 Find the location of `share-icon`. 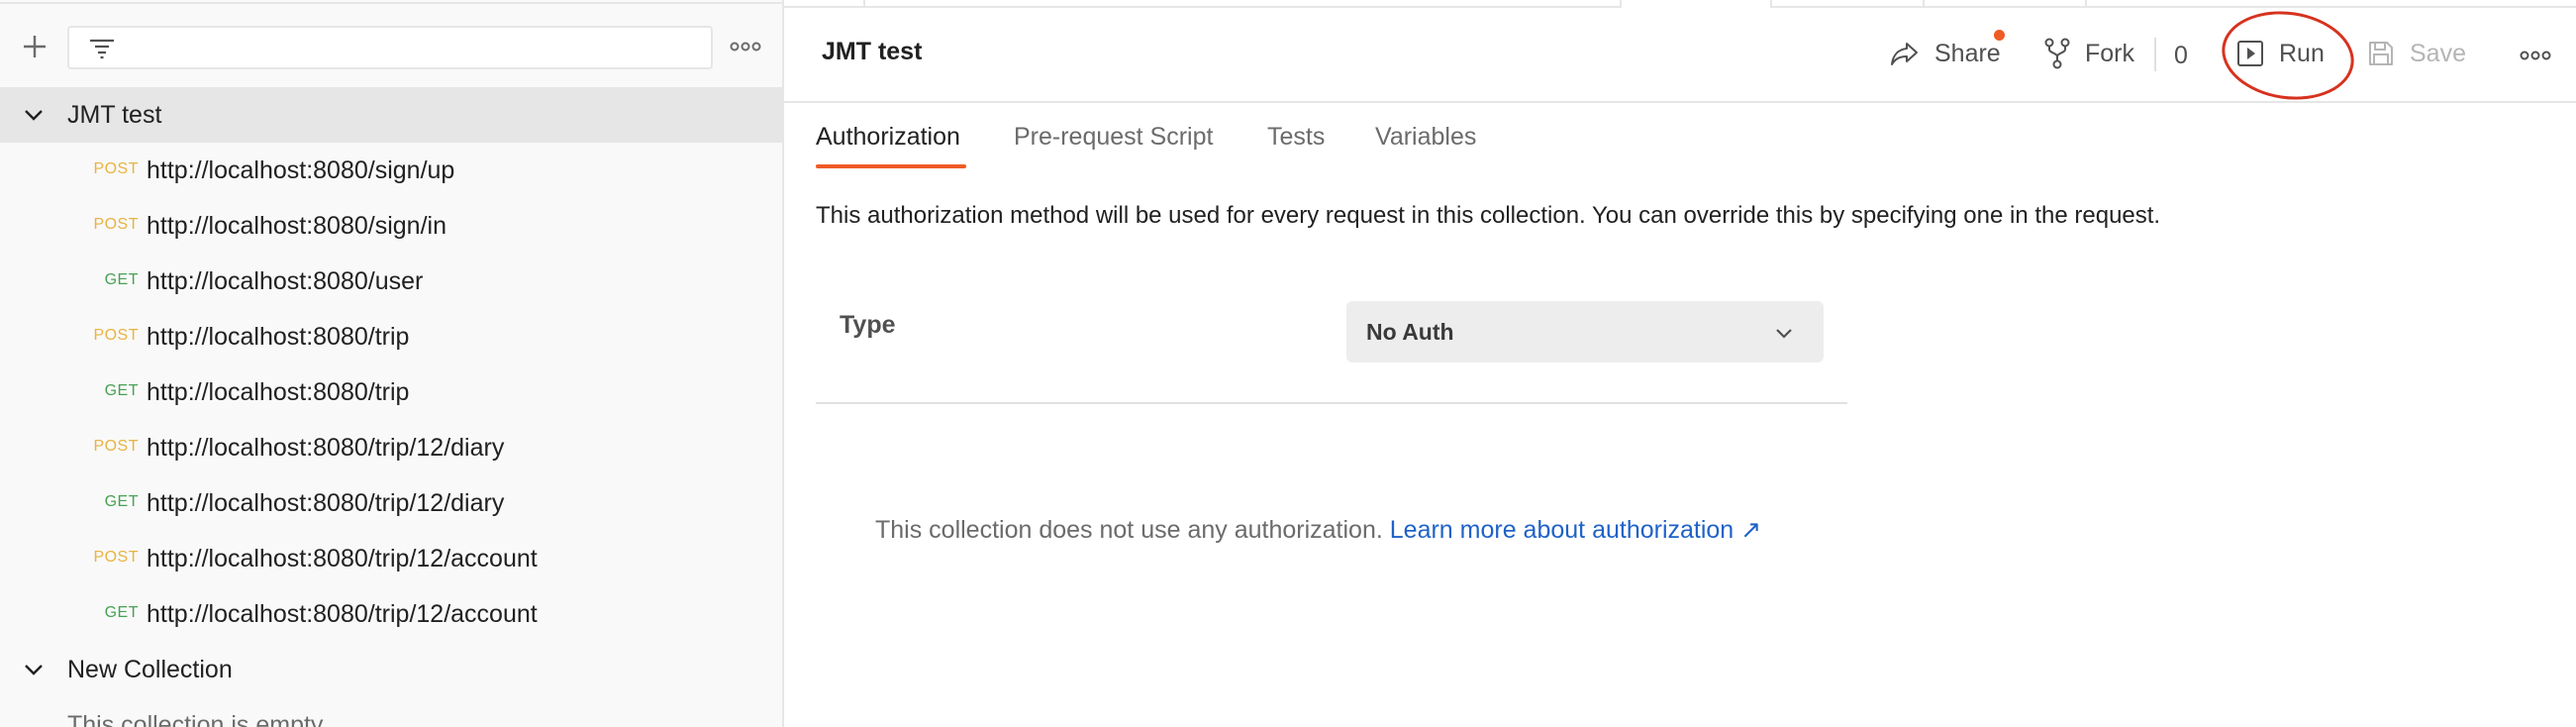

share-icon is located at coordinates (1904, 54).